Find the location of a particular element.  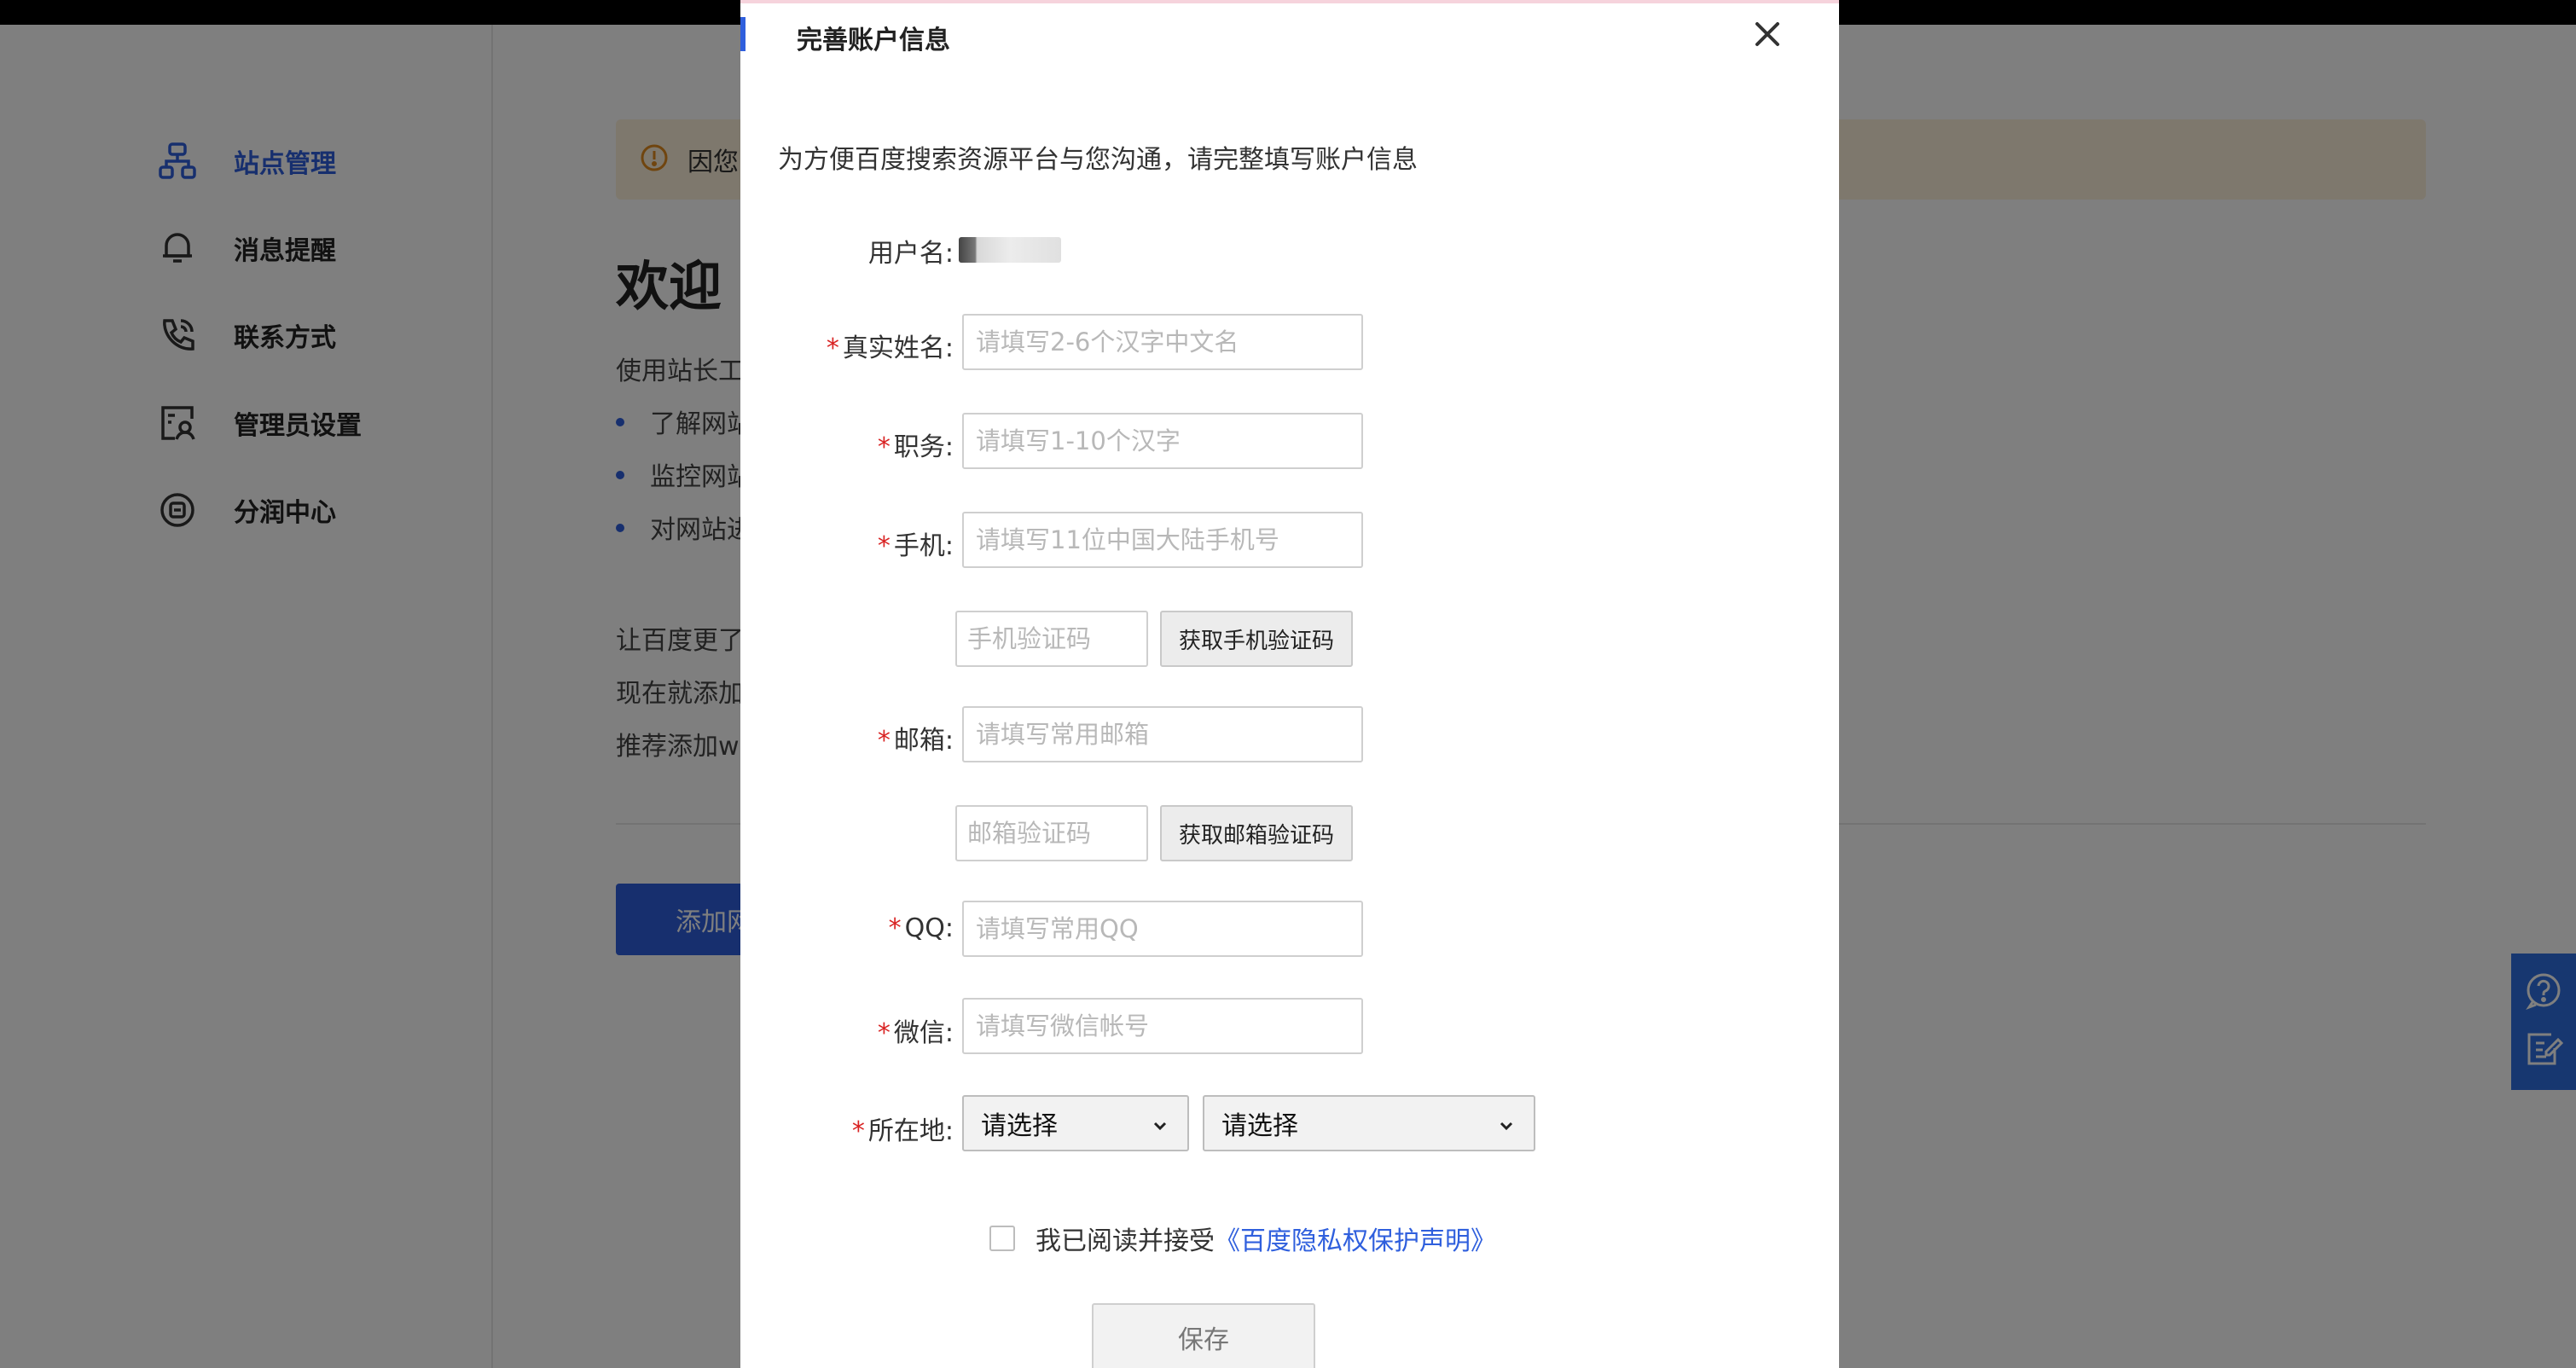

privacy-policy-link: 《百度隐私权保护声明》 is located at coordinates (1355, 1238).